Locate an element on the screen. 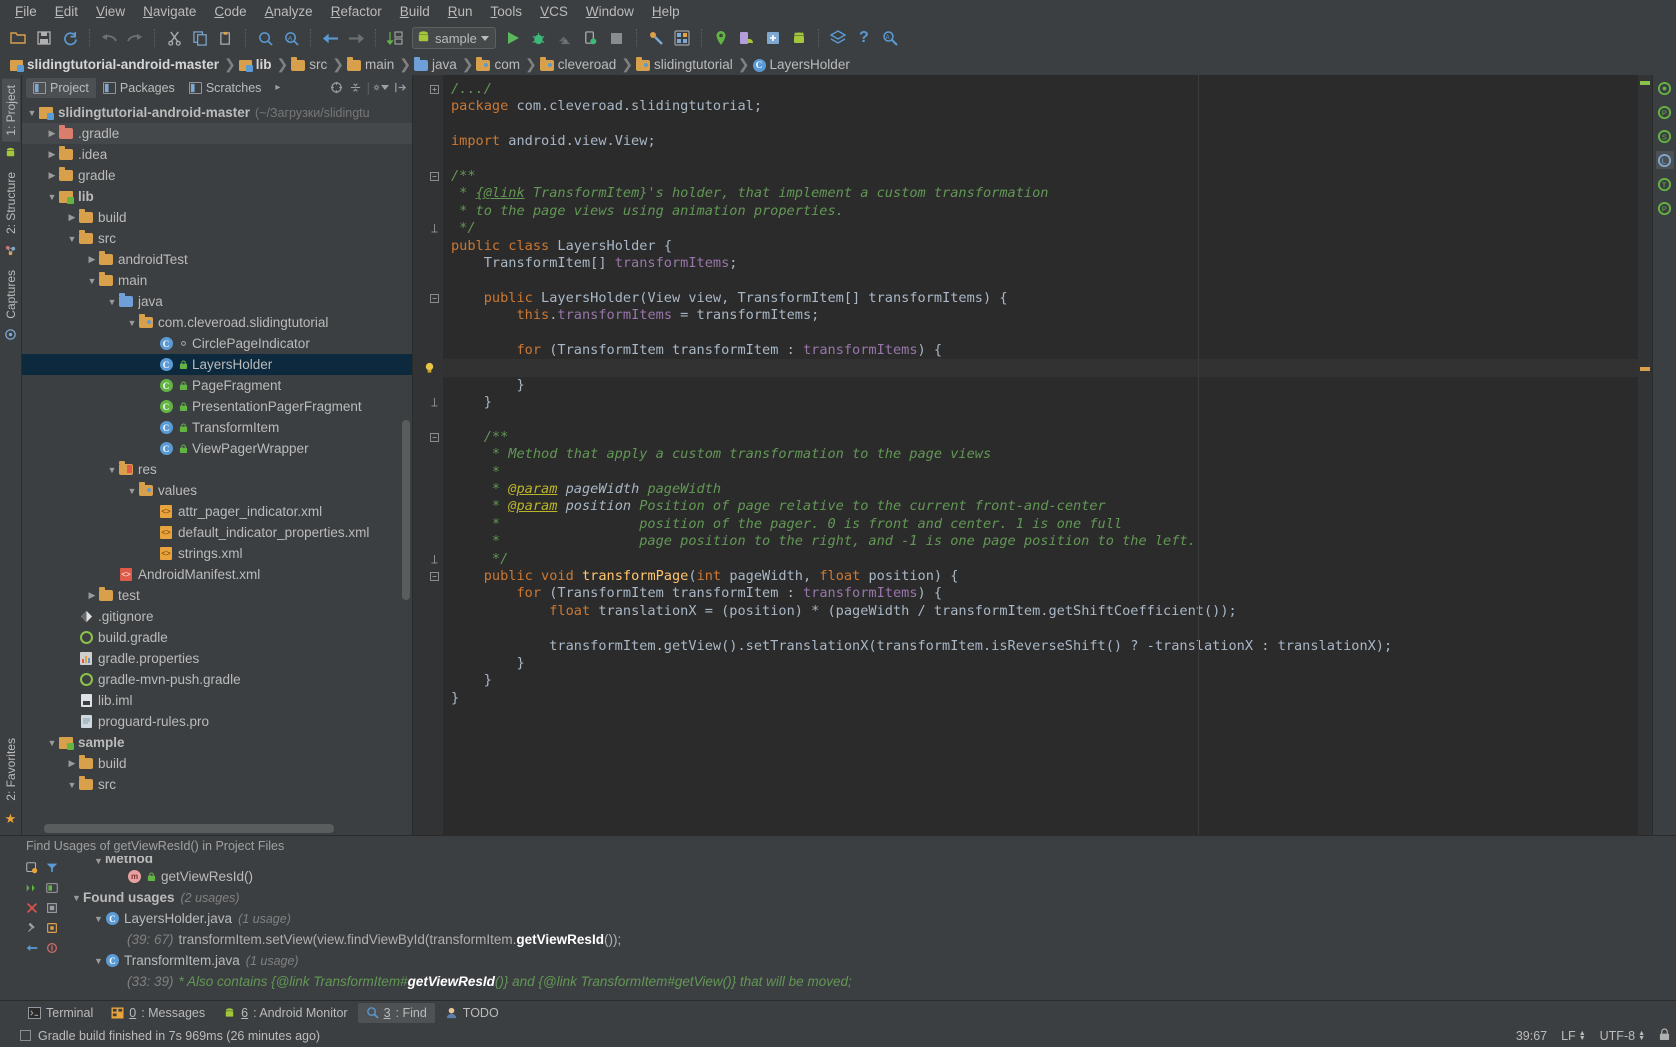 Image resolution: width=1676 pixels, height=1047 pixels. breadcrumb-item-slidingtutorial: slidingtutorial is located at coordinates (685, 64).